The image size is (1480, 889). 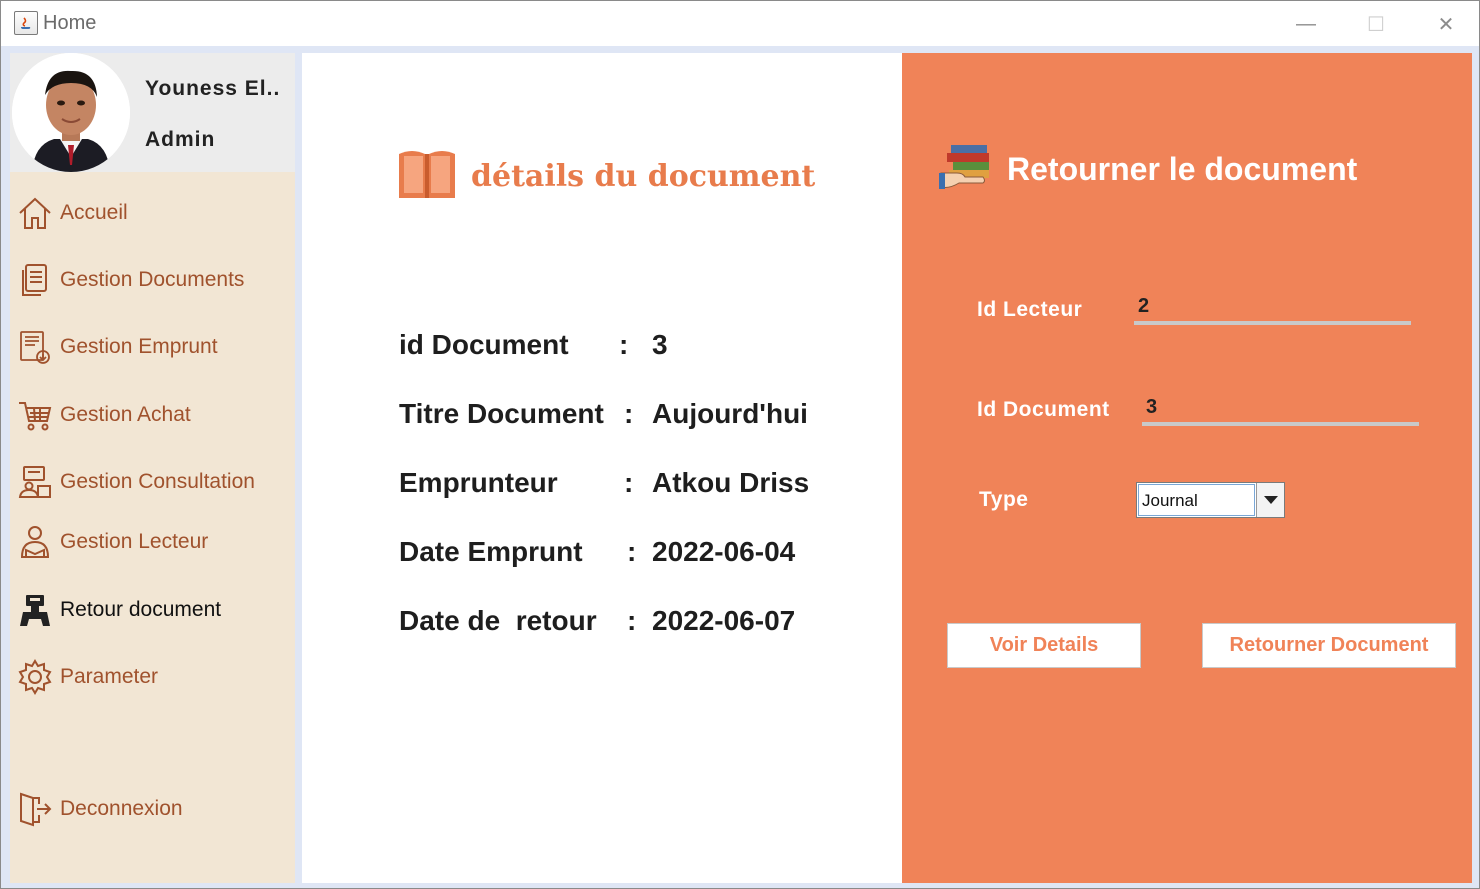 I want to click on sidebar-item-parameter: Parameter, so click(x=153, y=677).